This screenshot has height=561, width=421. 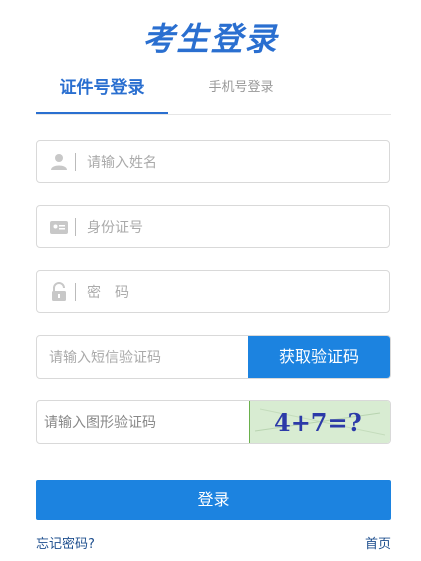 I want to click on password-field, so click(x=213, y=291).